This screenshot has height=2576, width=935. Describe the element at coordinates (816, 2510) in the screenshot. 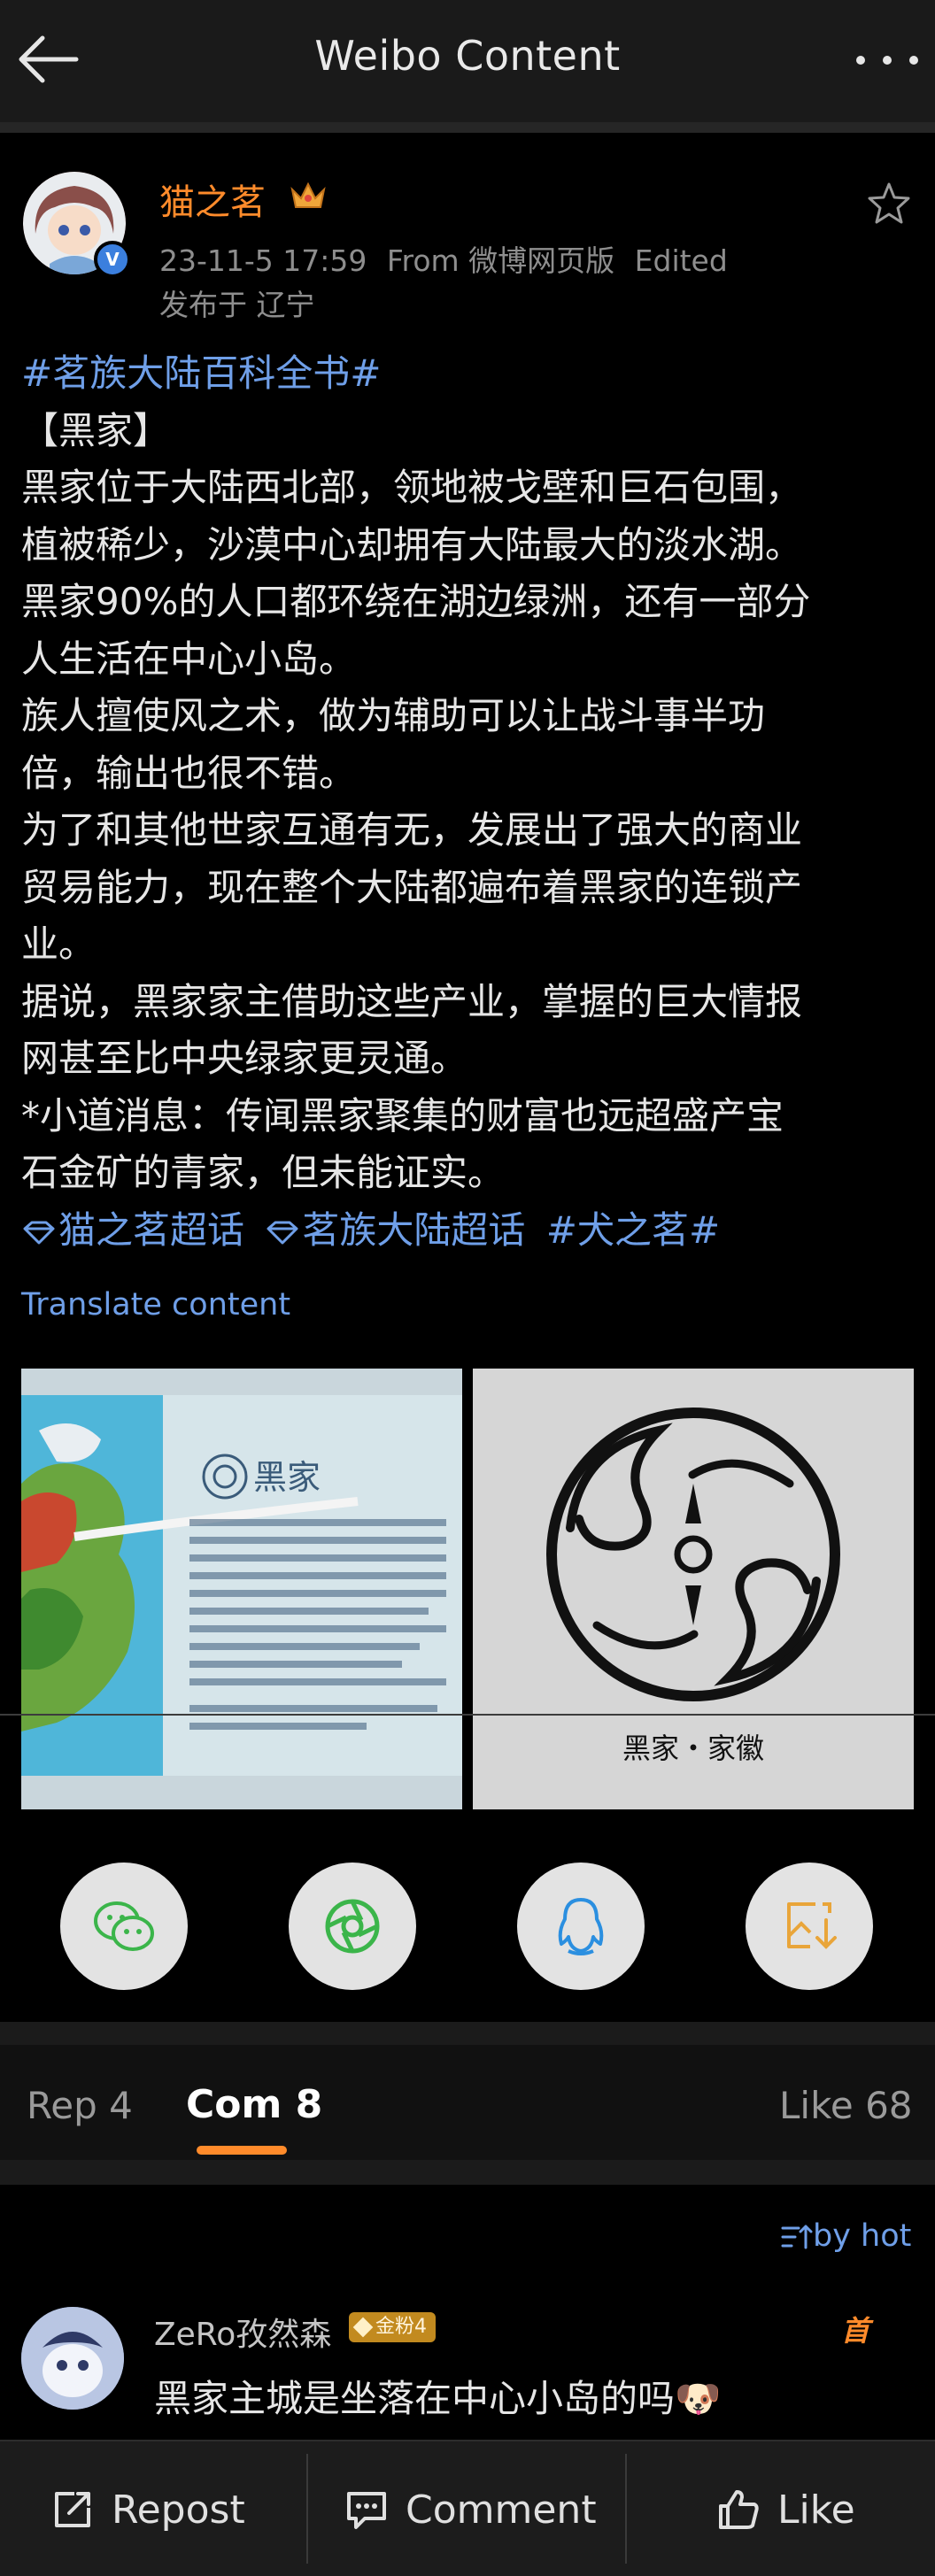

I see `like-label: Like` at that location.